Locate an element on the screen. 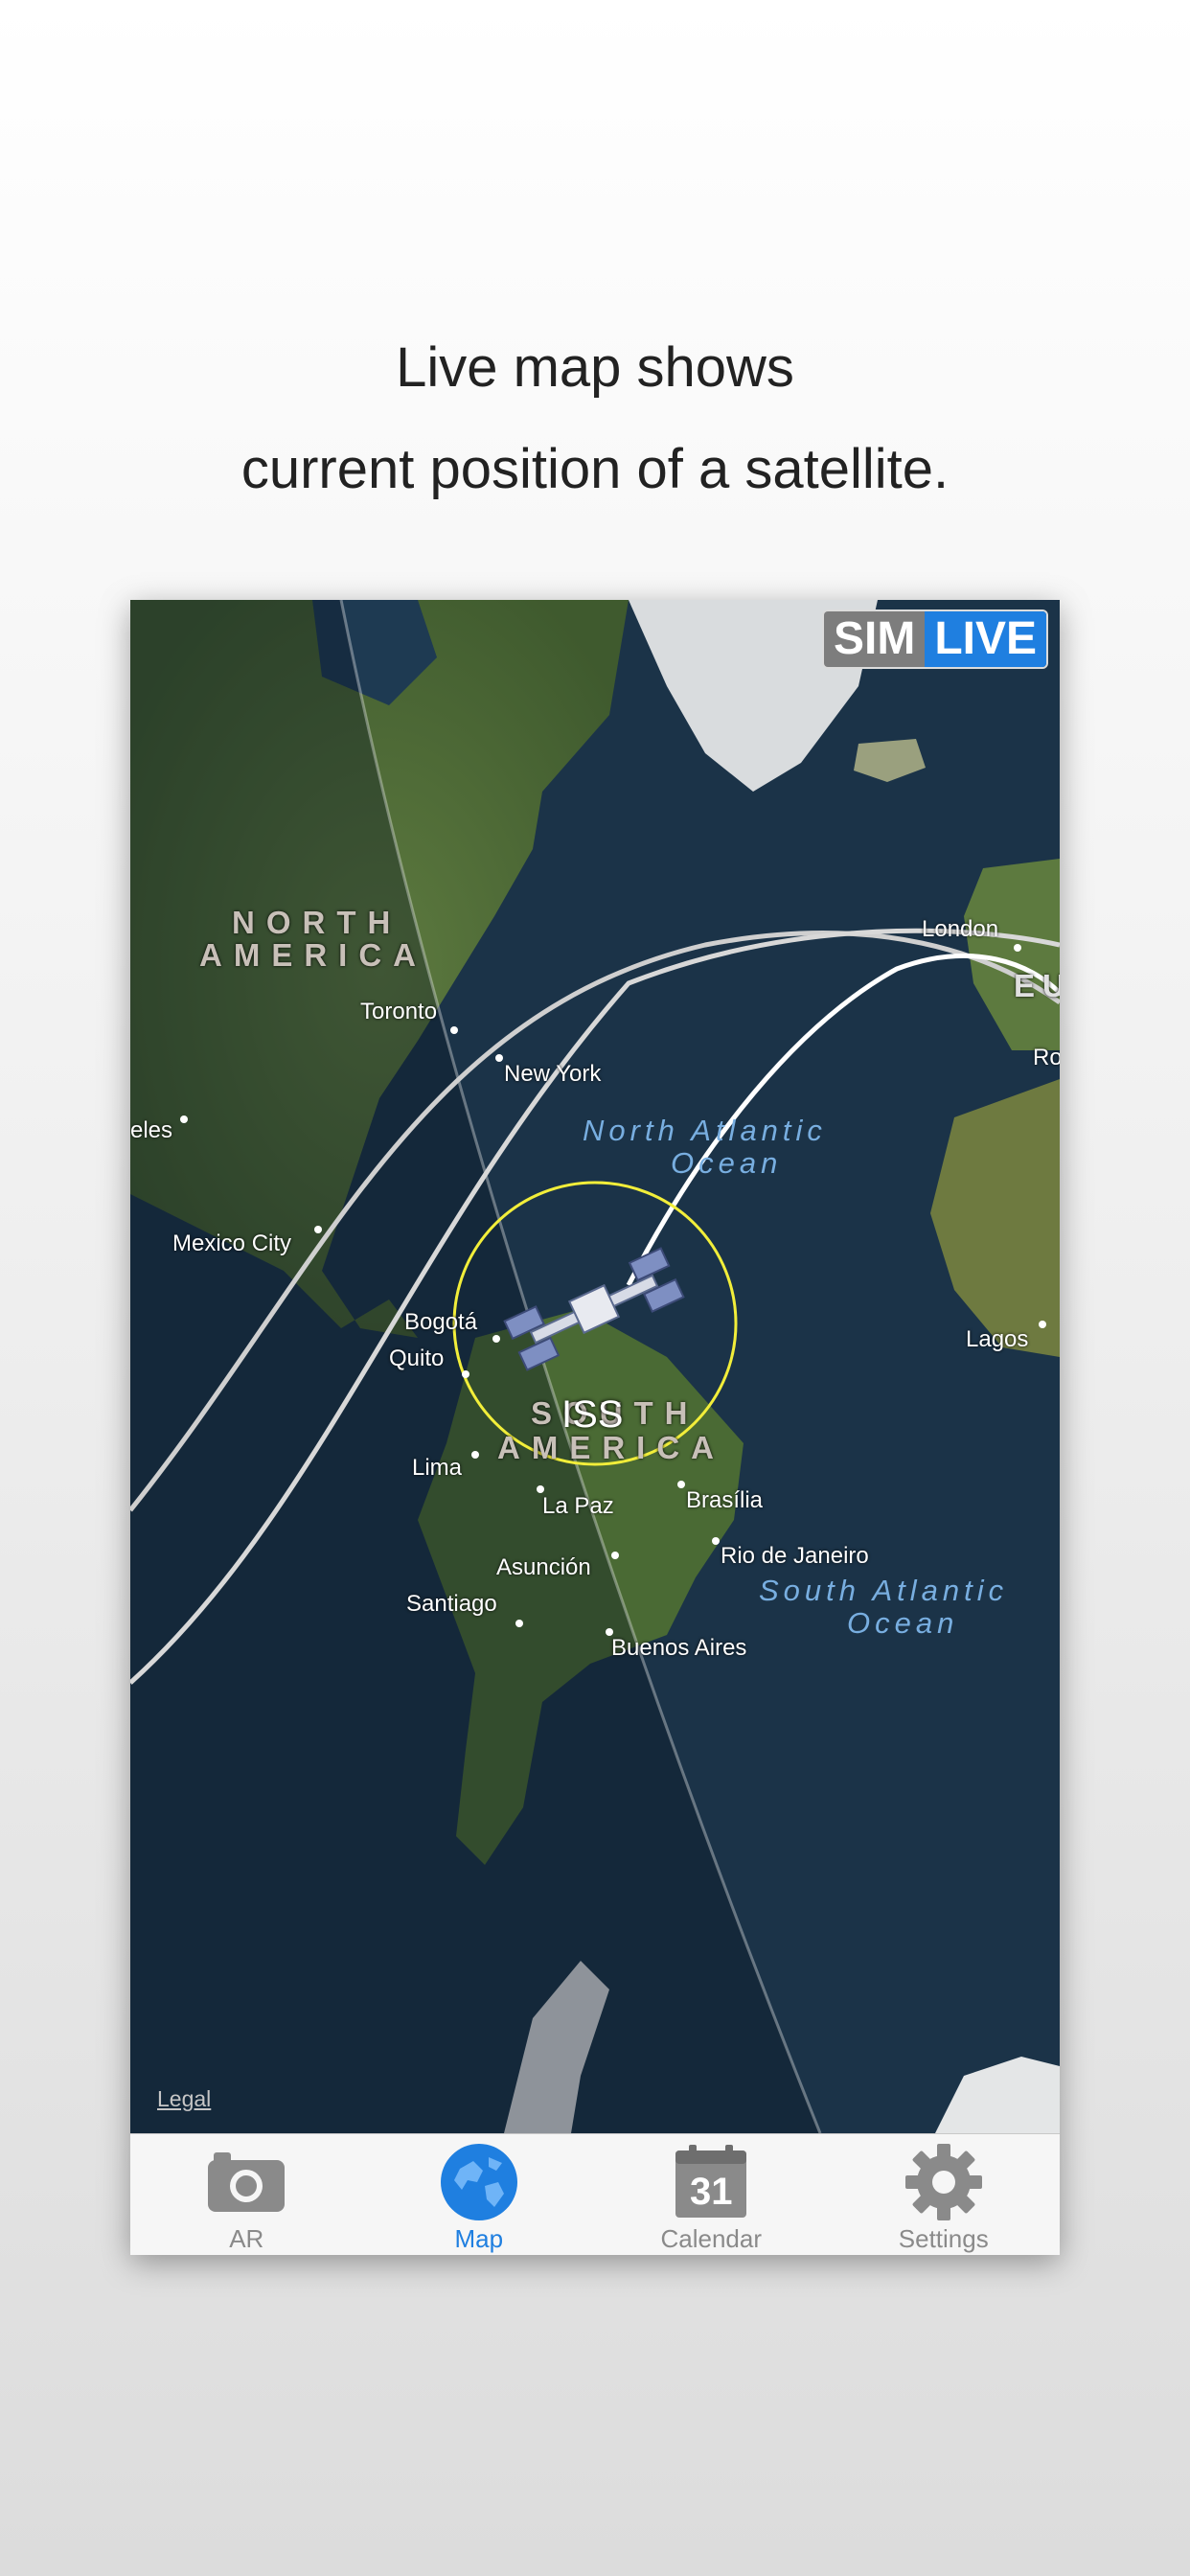 The image size is (1190, 2576). city-label-bogota: Bogotá is located at coordinates (441, 1322).